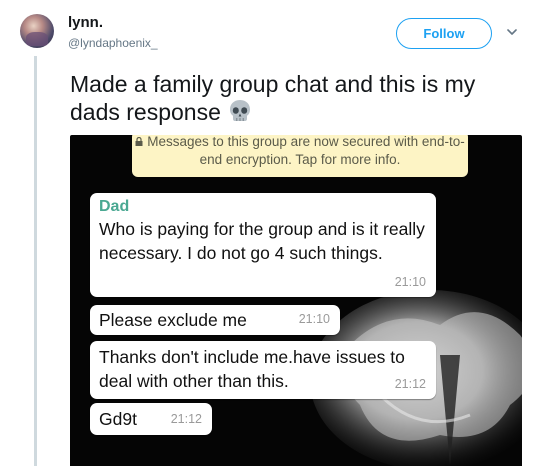 The height and width of the screenshot is (466, 538). What do you see at coordinates (444, 33) in the screenshot?
I see `follow-button: Follow` at bounding box center [444, 33].